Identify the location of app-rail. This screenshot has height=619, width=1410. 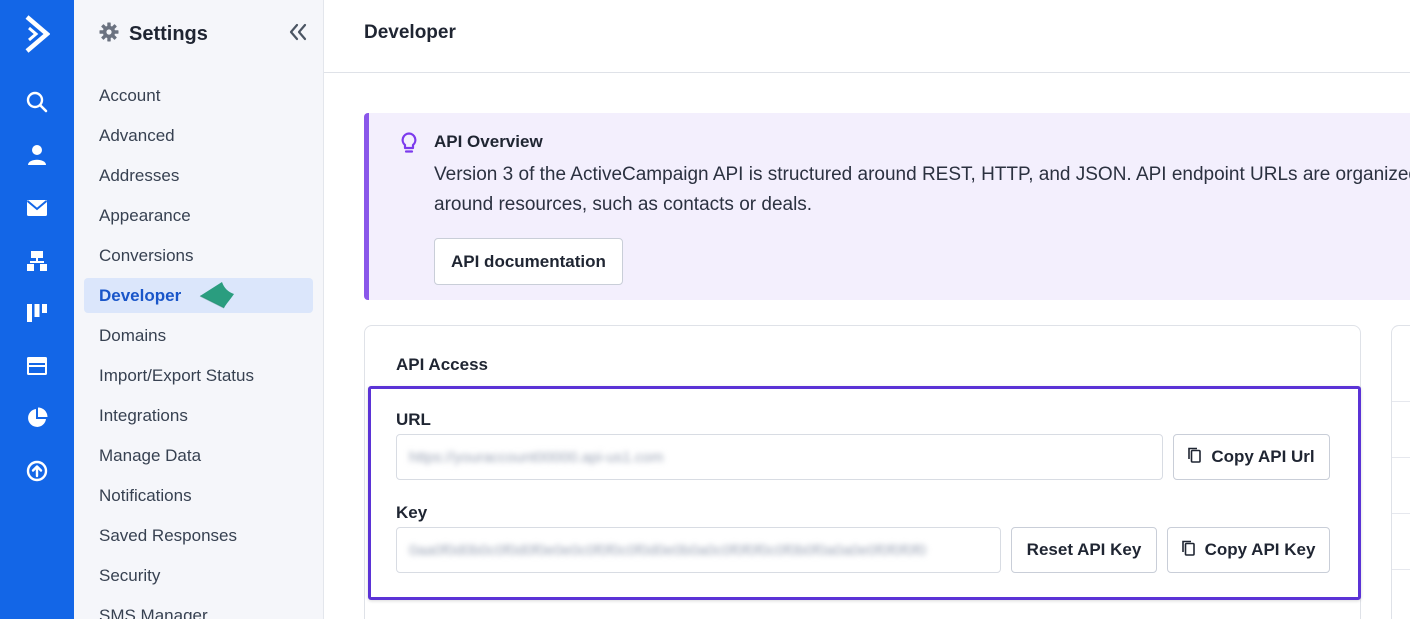
(37, 309).